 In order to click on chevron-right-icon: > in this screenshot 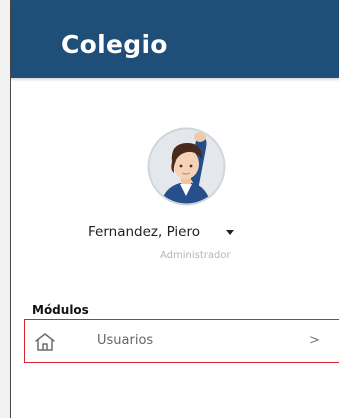, I will do `click(314, 340)`.